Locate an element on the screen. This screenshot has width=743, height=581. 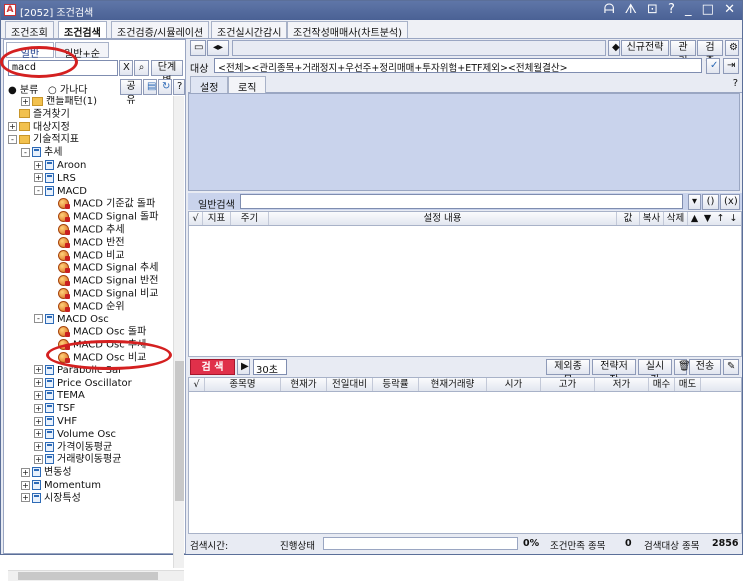
result-header-high: 고가 is located at coordinates (568, 384).